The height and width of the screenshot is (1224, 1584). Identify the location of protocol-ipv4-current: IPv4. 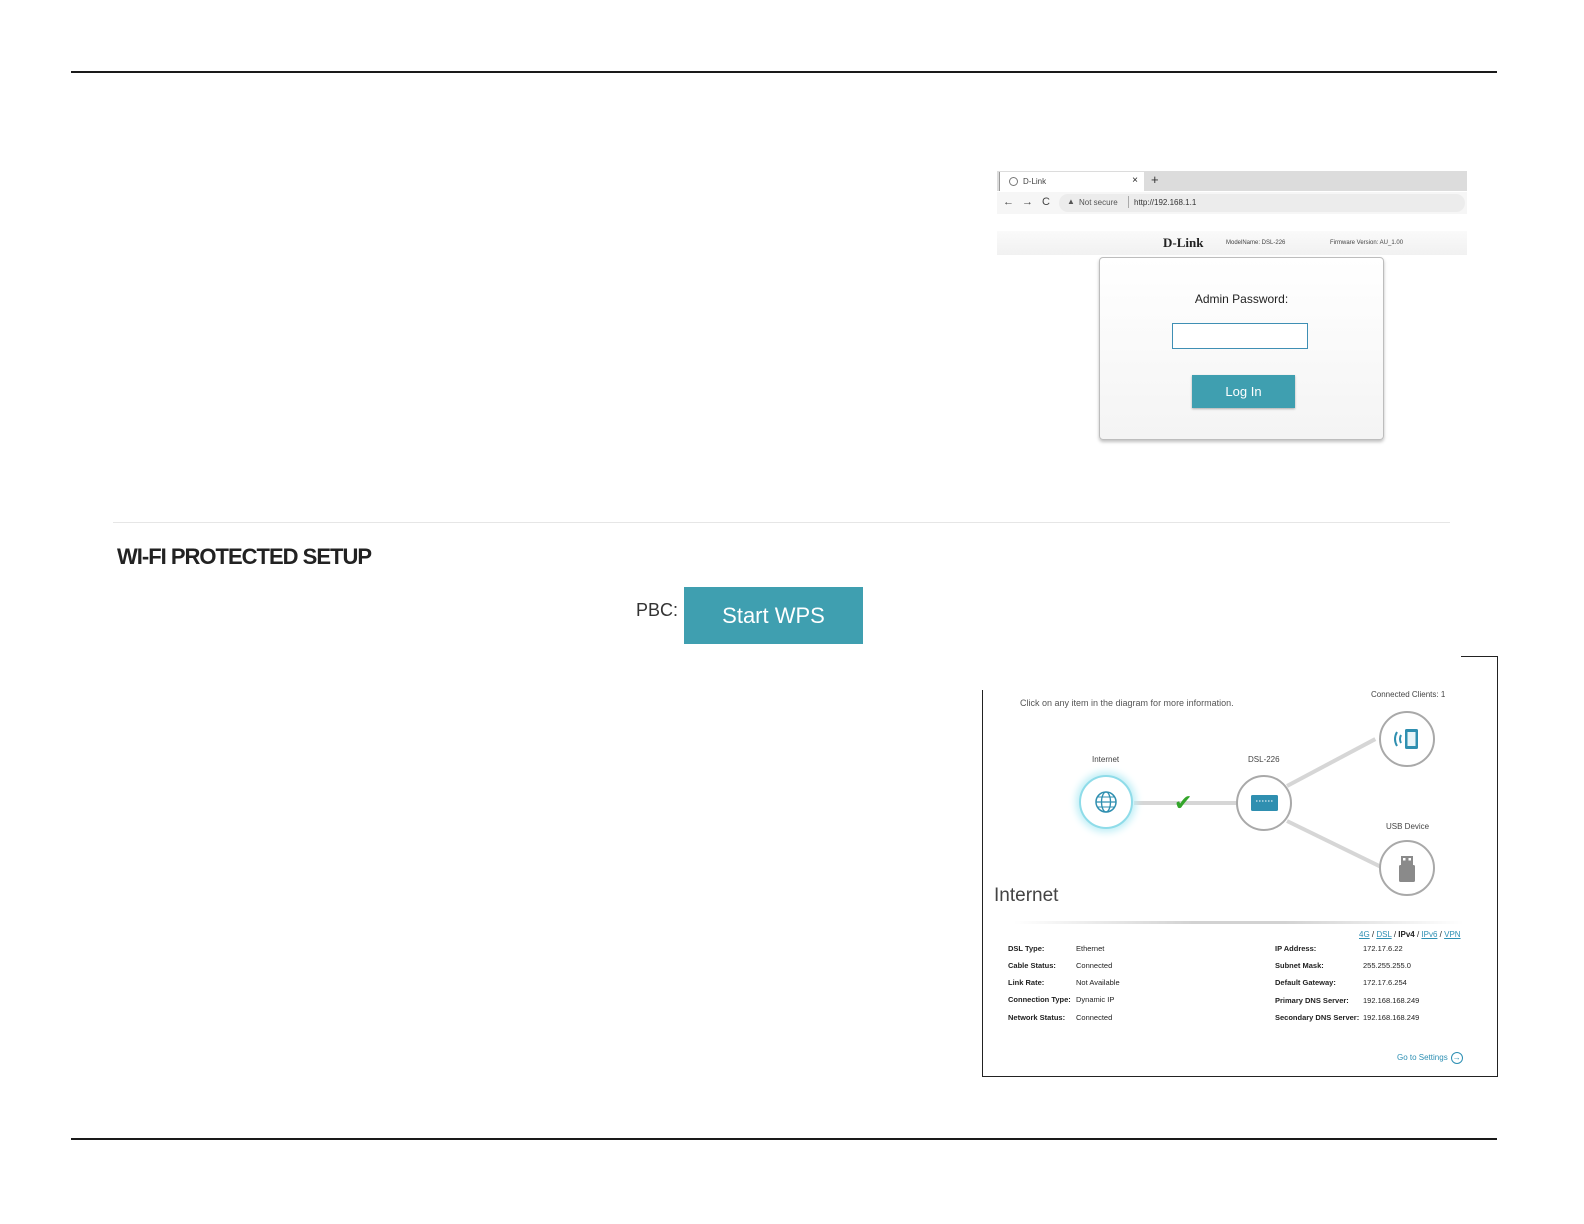
(1406, 934).